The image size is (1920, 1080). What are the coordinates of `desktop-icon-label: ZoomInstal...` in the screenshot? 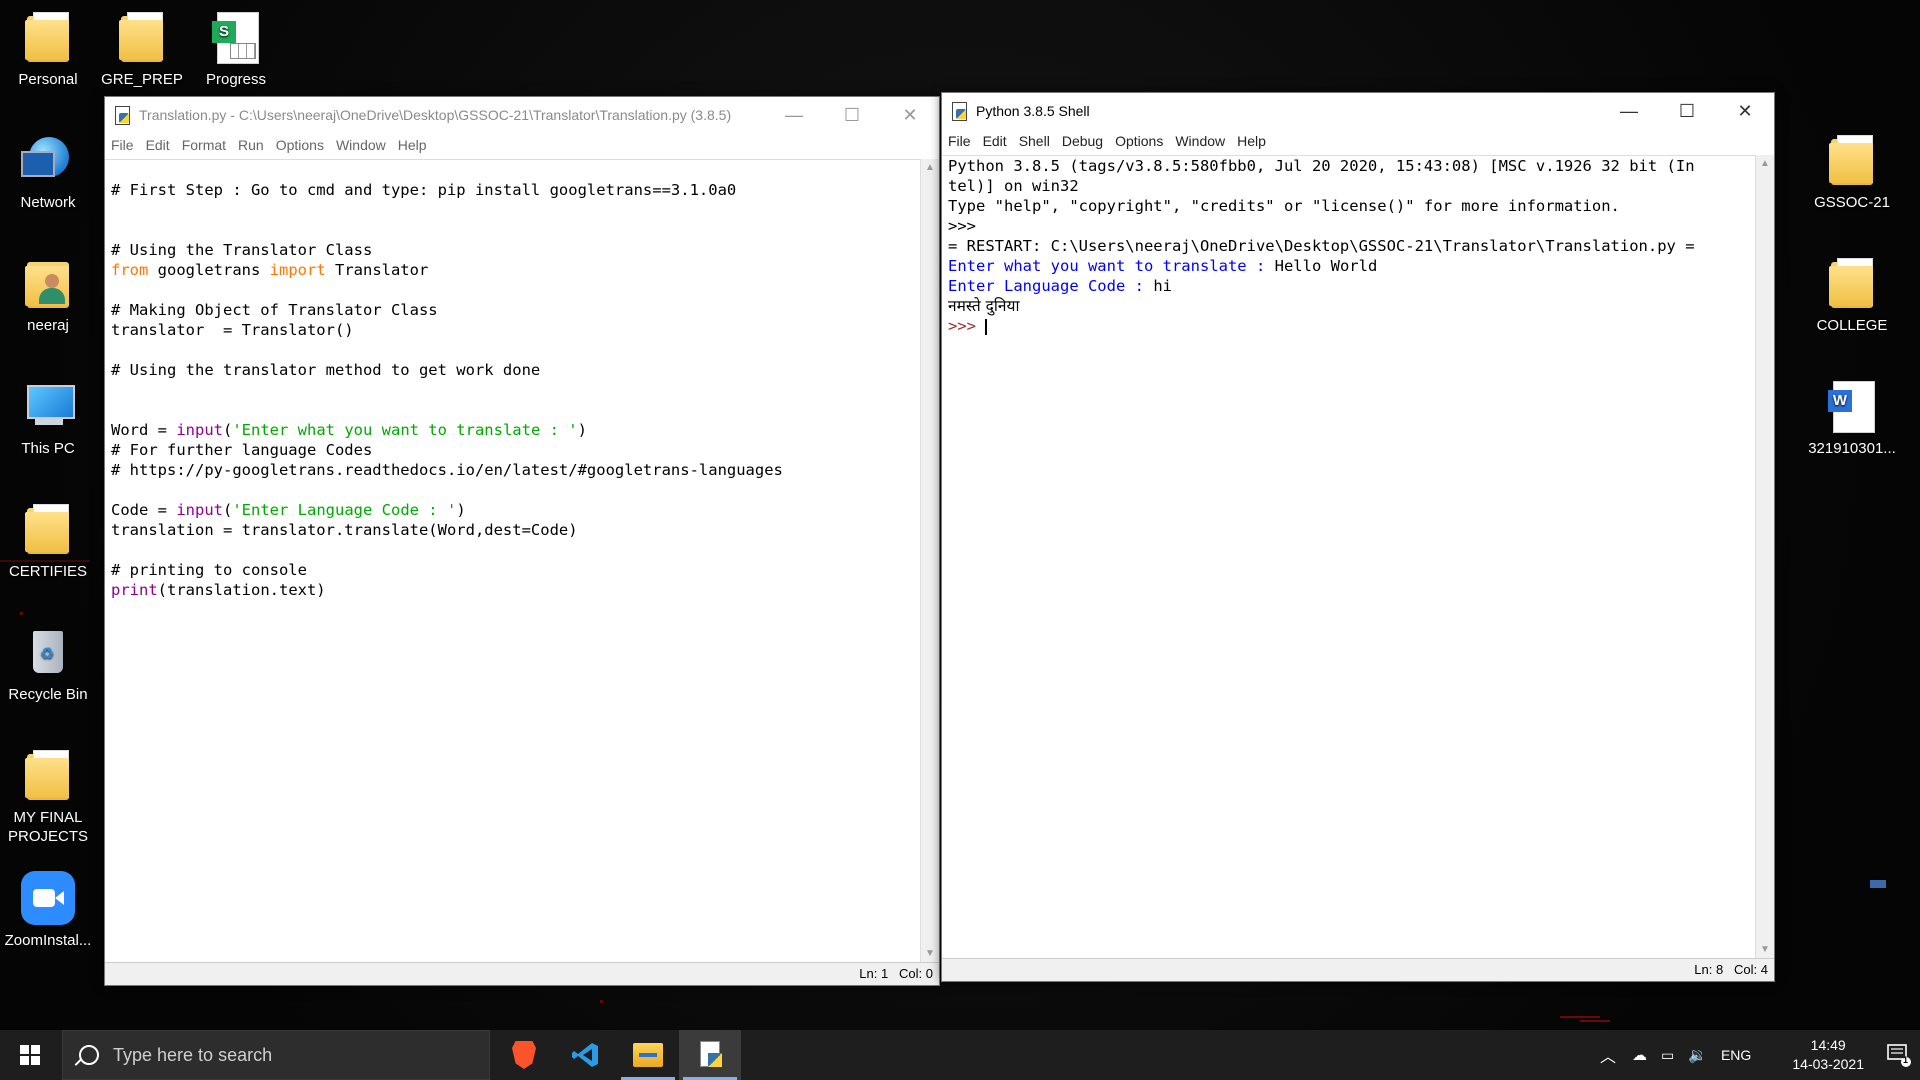 It's located at (48, 940).